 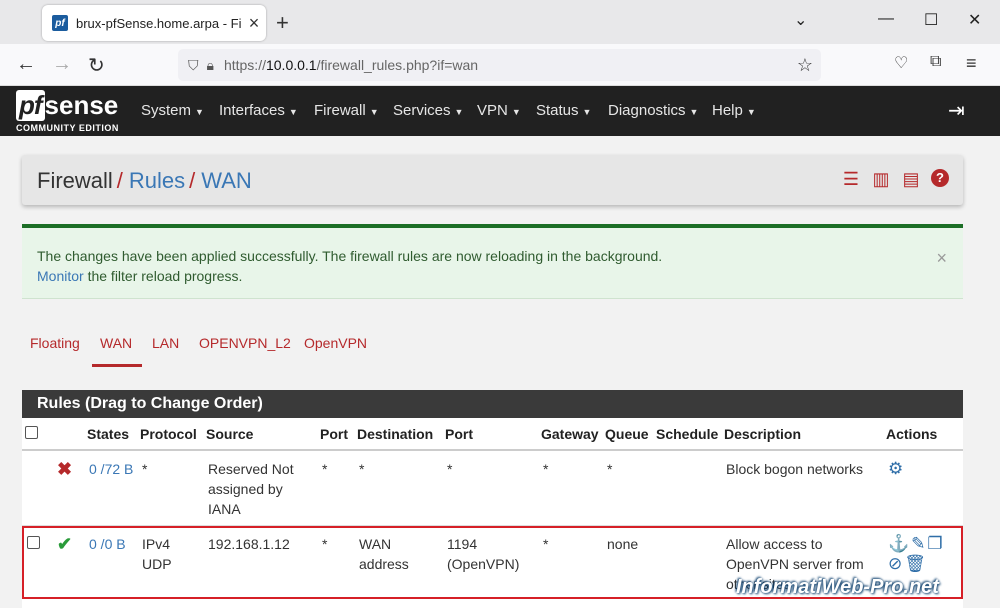 What do you see at coordinates (62, 64) in the screenshot?
I see `forward-icon: →` at bounding box center [62, 64].